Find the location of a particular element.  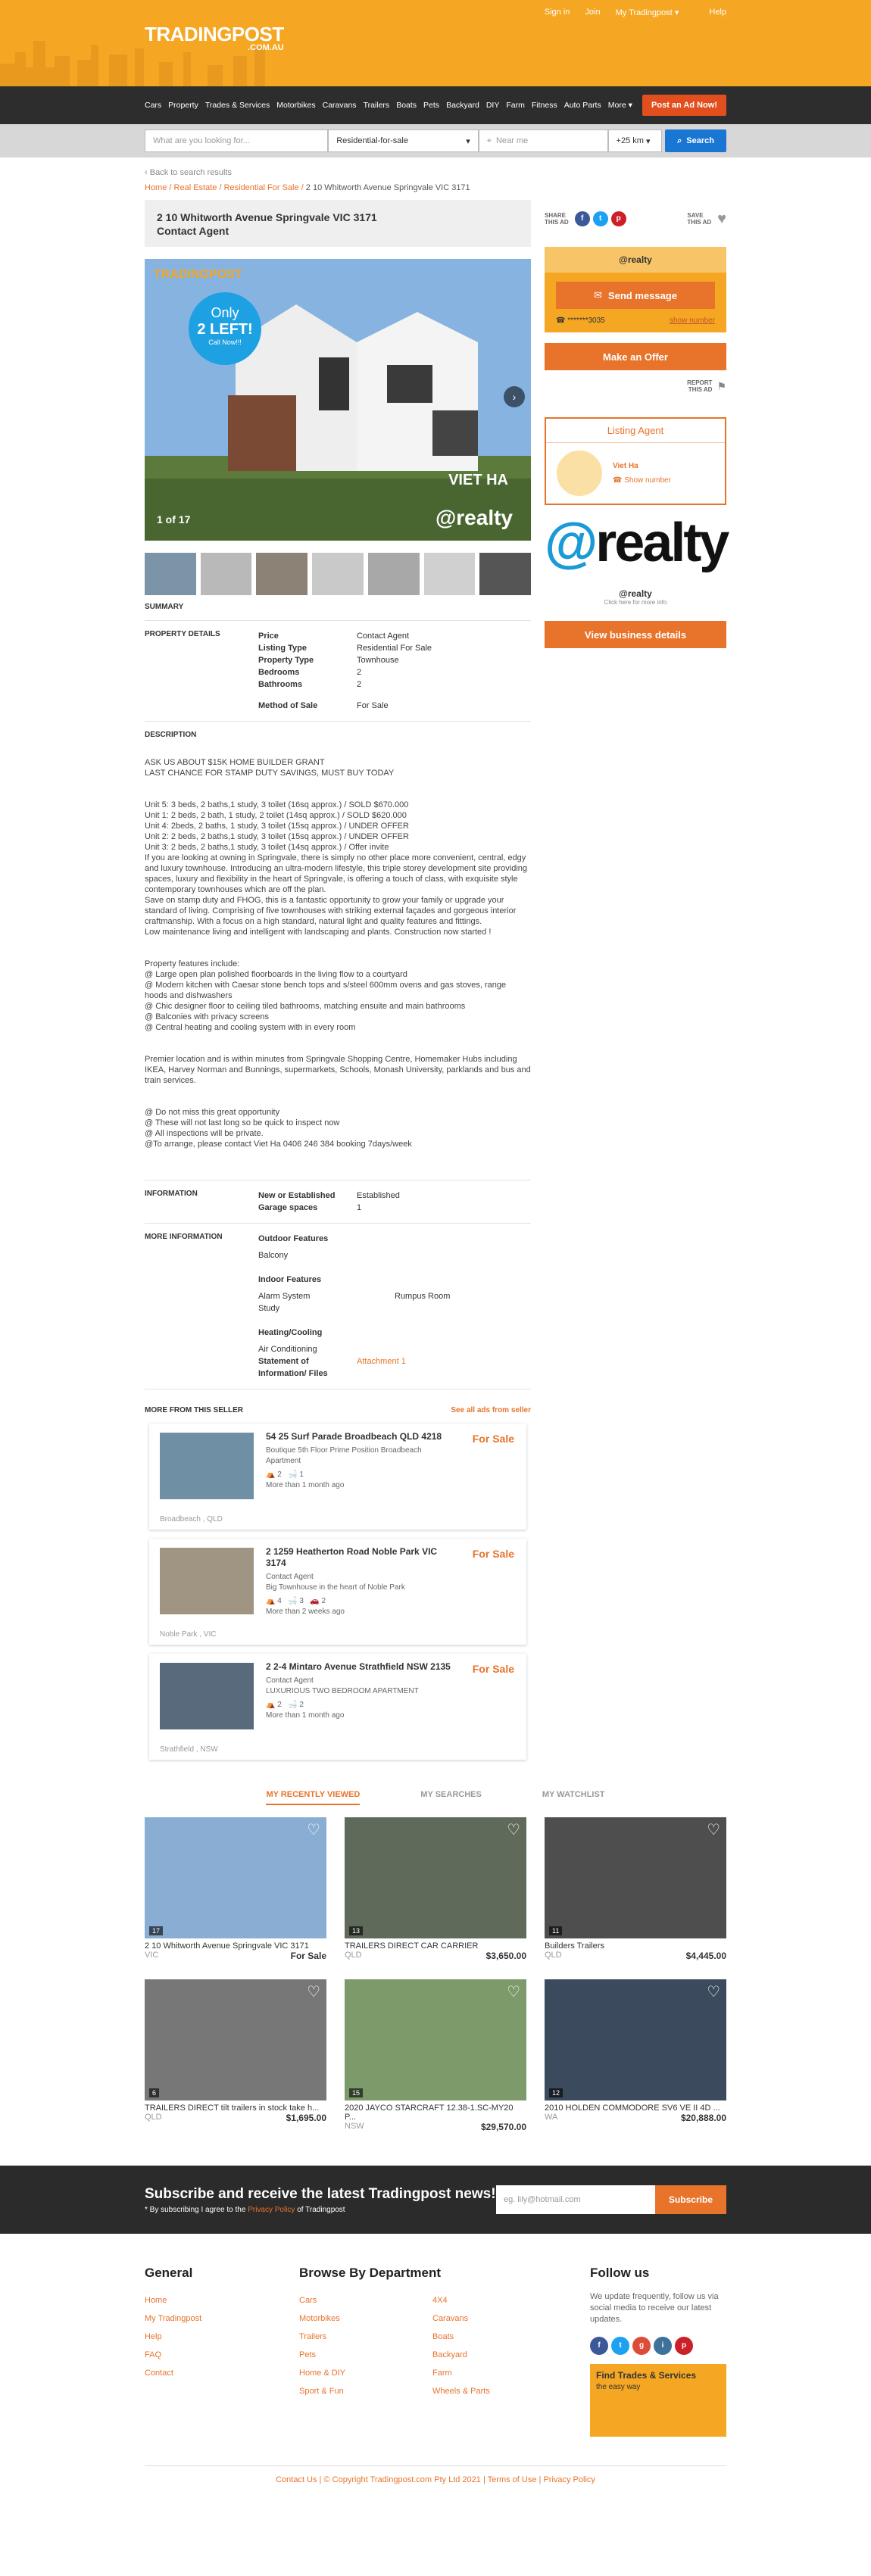

see-all-ads-link: See all ads from seller is located at coordinates (491, 1410).